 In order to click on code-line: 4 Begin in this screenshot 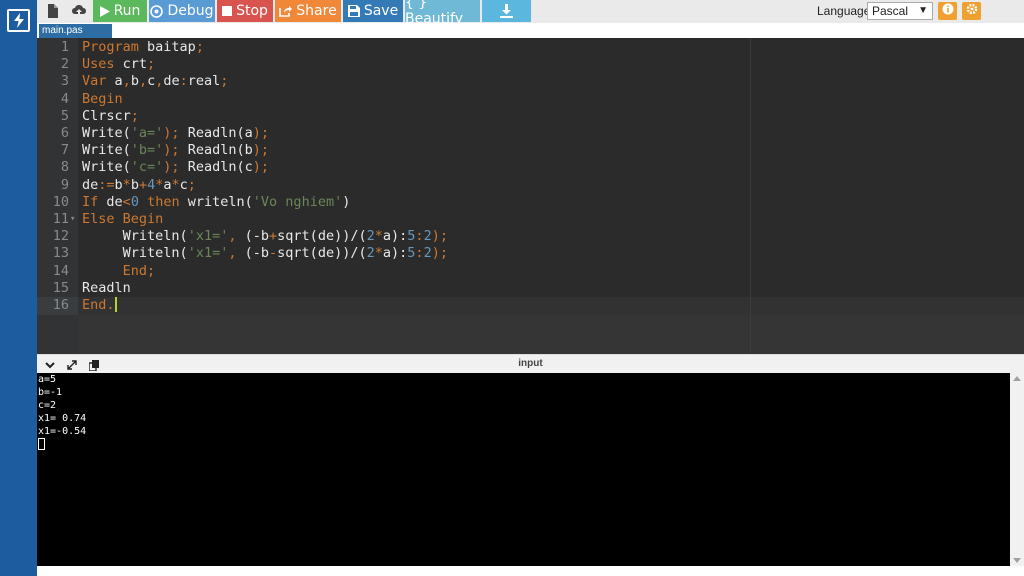, I will do `click(530, 99)`.